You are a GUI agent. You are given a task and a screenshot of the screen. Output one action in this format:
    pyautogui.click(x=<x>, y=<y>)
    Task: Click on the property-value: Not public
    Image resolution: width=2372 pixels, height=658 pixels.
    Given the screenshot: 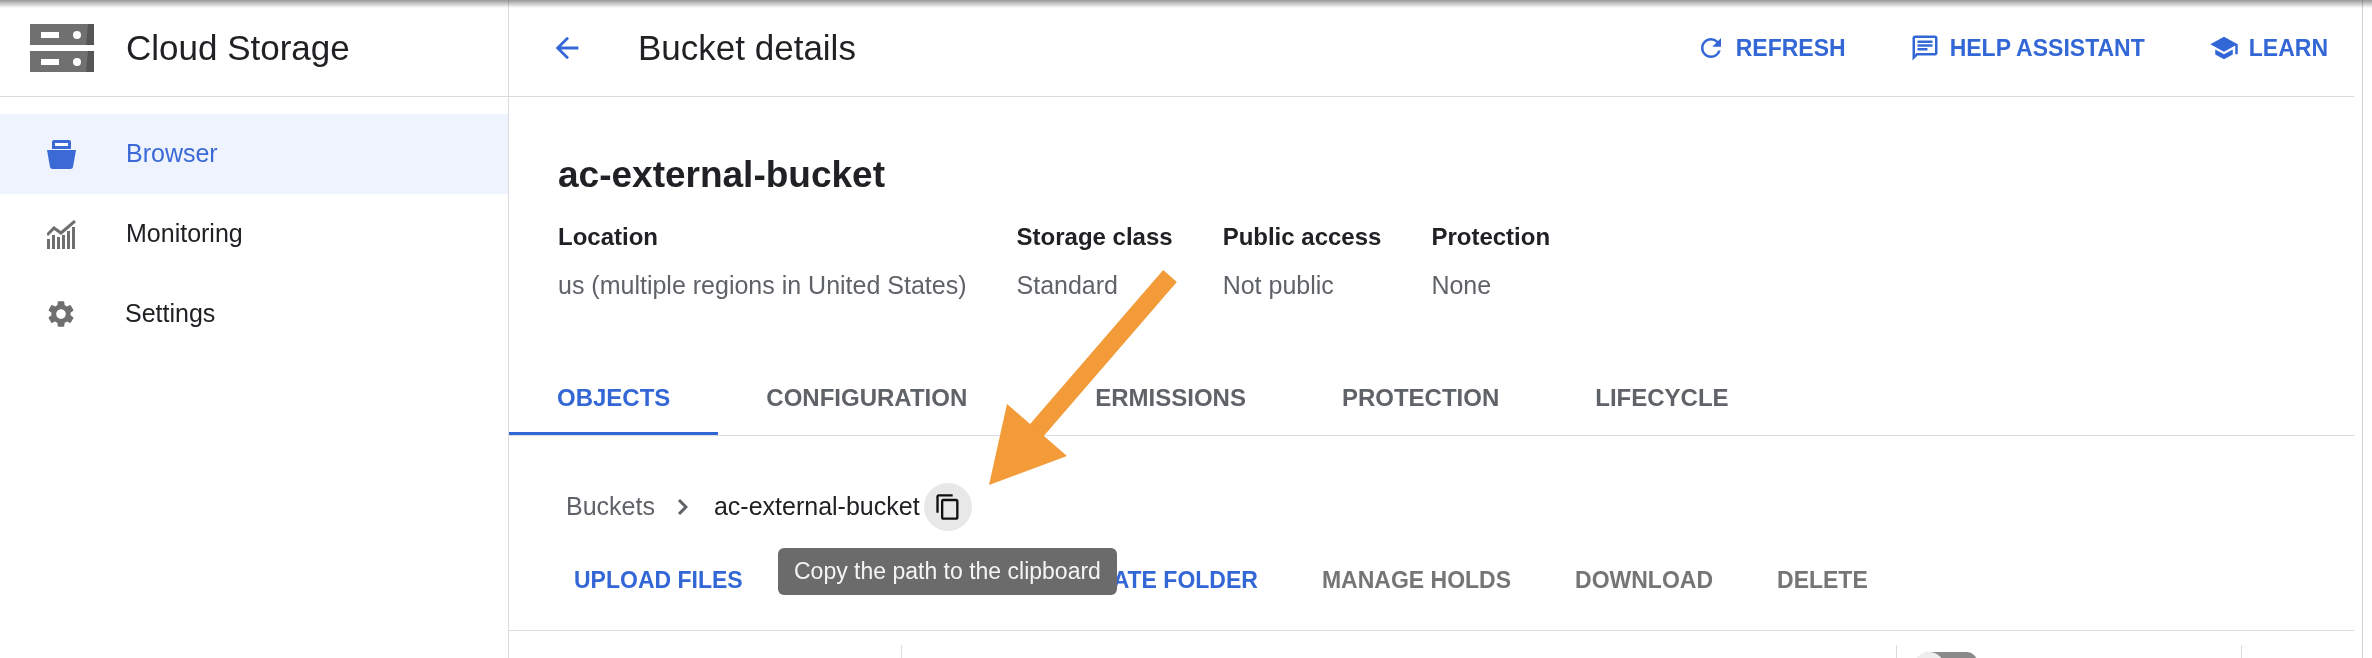 What is the action you would take?
    pyautogui.click(x=1278, y=285)
    